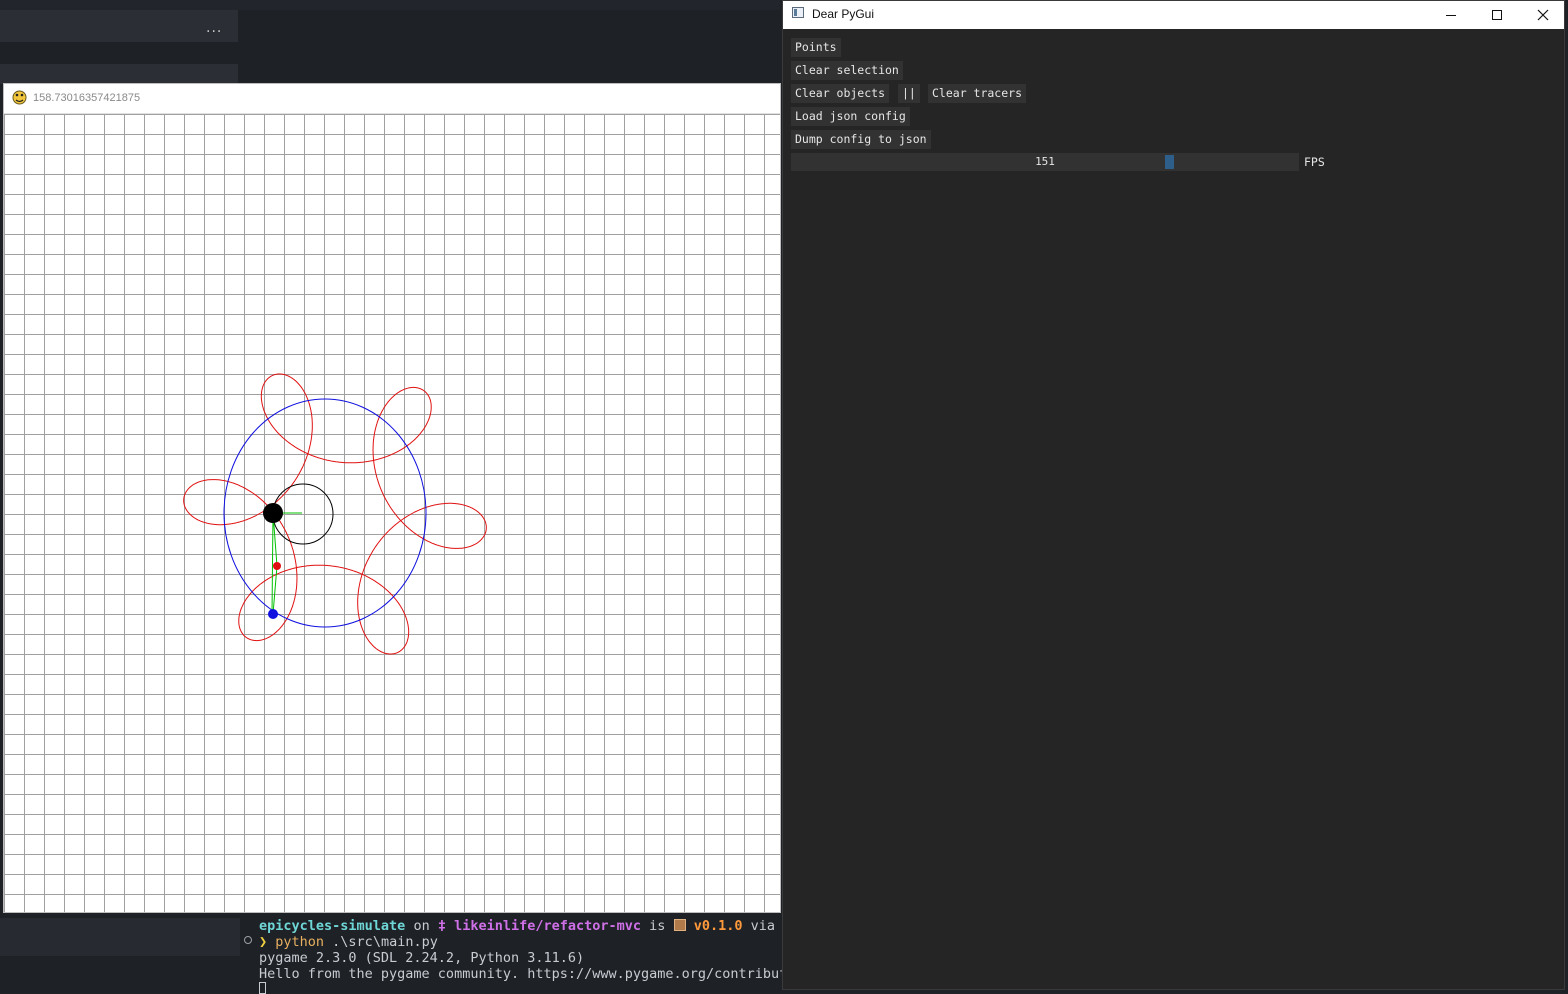 The width and height of the screenshot is (1568, 994). I want to click on more-options-button: ···, so click(214, 32).